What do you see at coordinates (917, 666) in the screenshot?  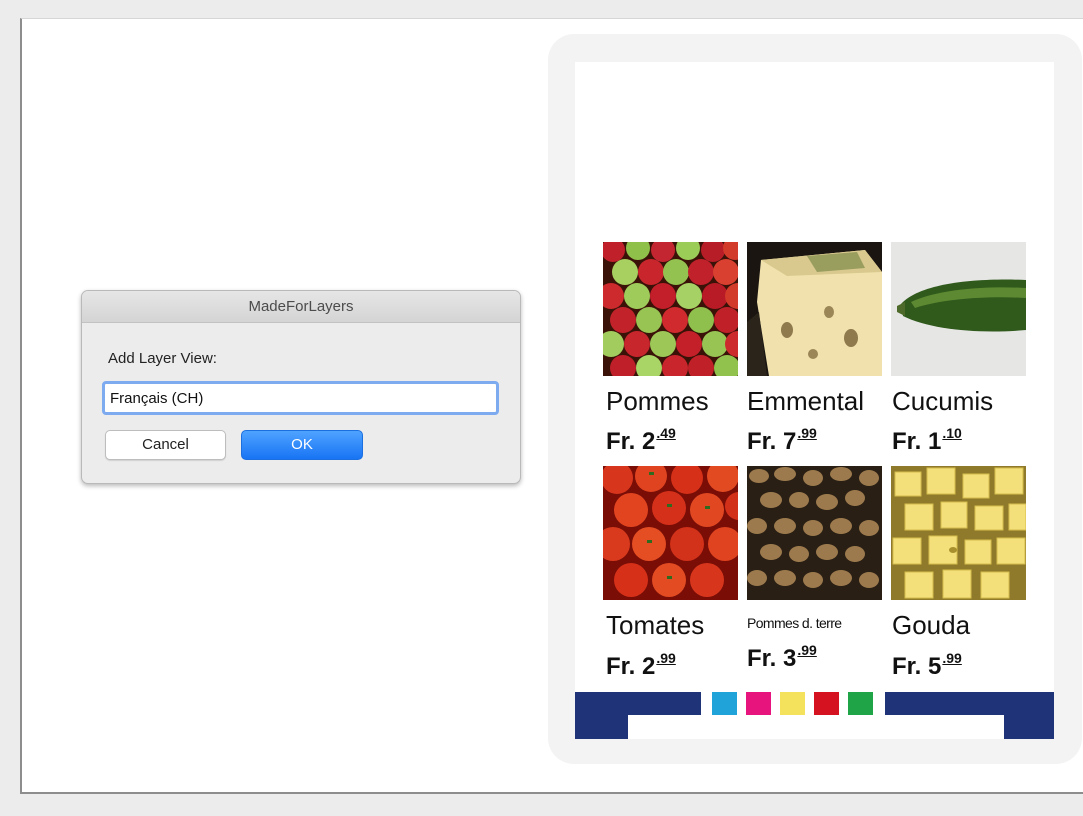 I see `price-main: Fr. 5` at bounding box center [917, 666].